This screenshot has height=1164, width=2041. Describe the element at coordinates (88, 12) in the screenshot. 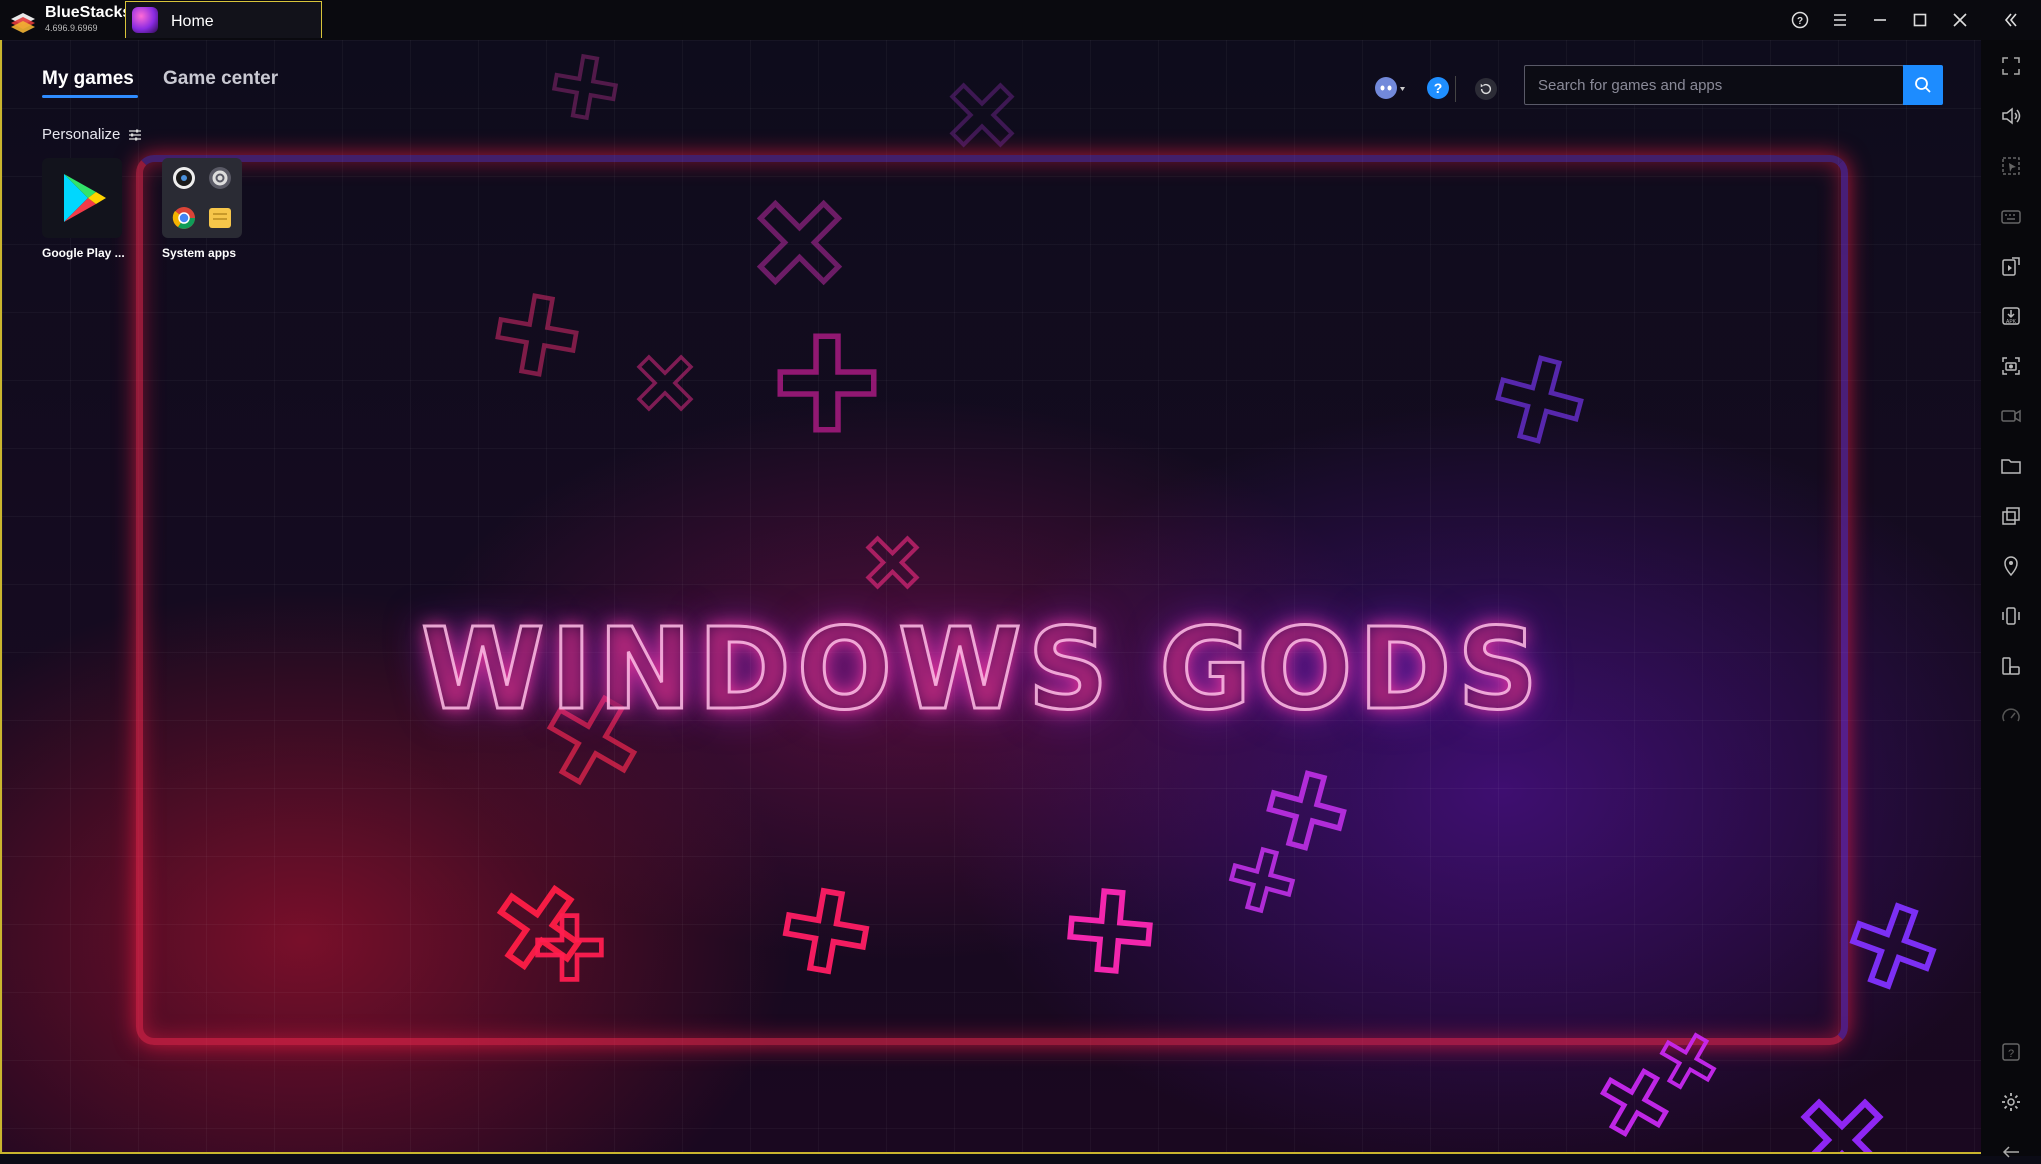

I see `app-name: BlueStacks` at that location.